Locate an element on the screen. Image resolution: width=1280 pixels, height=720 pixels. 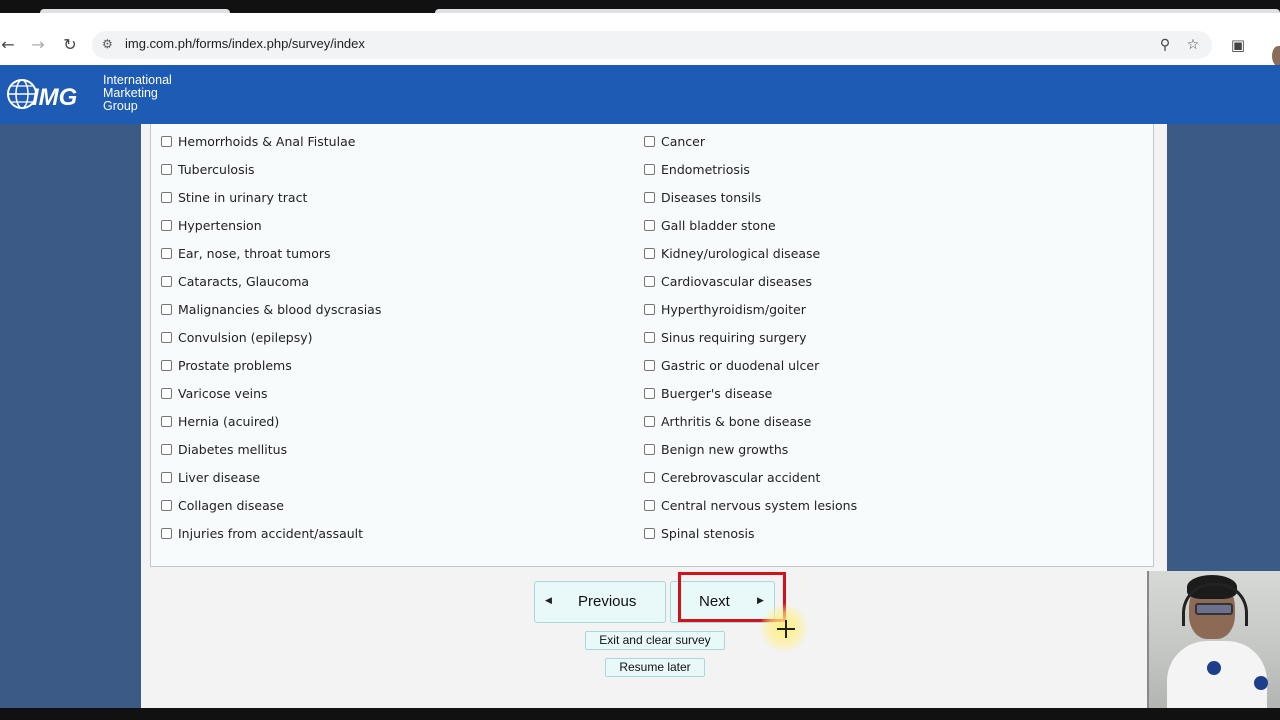
condition-option: Kidney/urological disease is located at coordinates (732, 253).